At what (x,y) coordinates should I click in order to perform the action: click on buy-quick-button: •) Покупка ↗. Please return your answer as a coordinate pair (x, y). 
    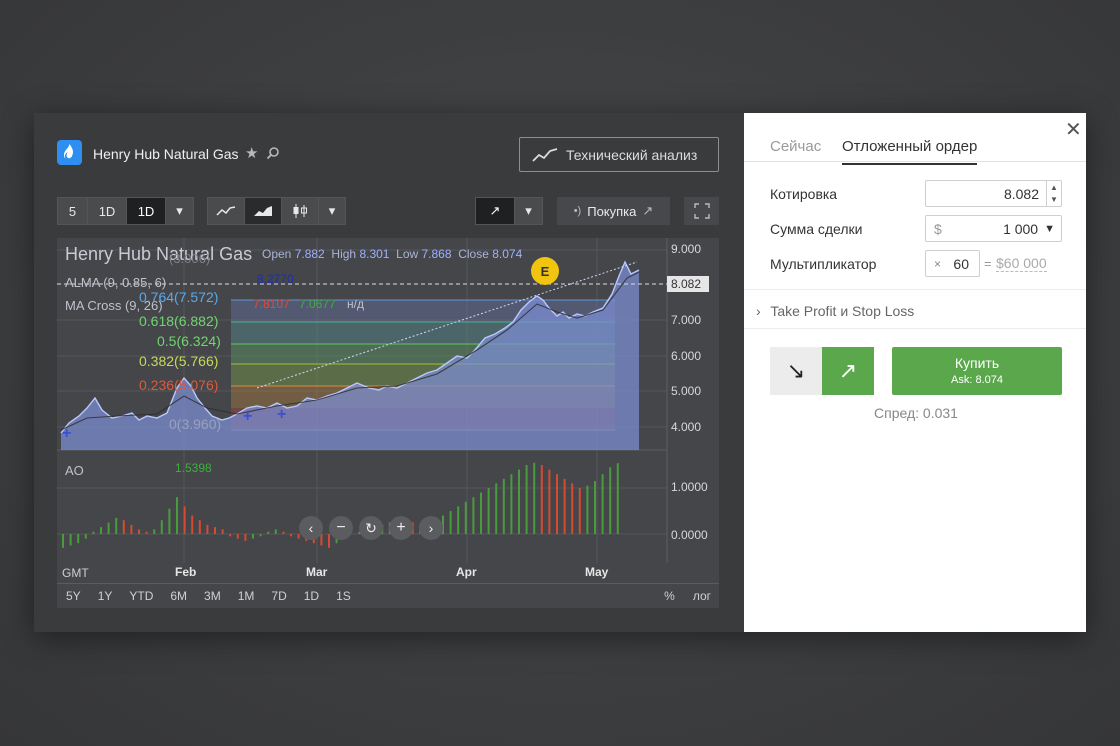
    Looking at the image, I should click on (613, 211).